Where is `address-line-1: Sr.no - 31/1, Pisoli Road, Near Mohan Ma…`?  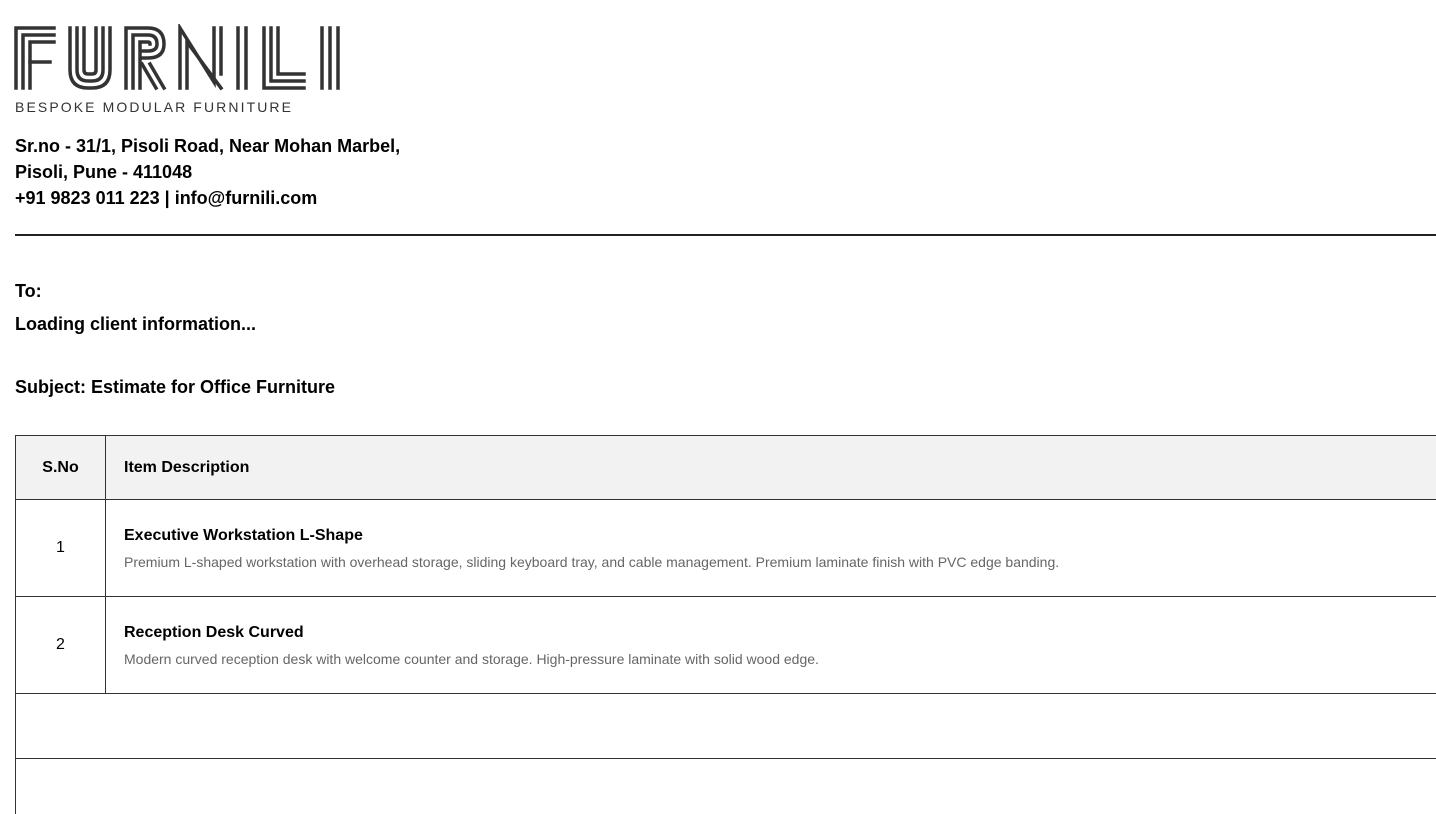 address-line-1: Sr.no - 31/1, Pisoli Road, Near Mohan Ma… is located at coordinates (208, 146).